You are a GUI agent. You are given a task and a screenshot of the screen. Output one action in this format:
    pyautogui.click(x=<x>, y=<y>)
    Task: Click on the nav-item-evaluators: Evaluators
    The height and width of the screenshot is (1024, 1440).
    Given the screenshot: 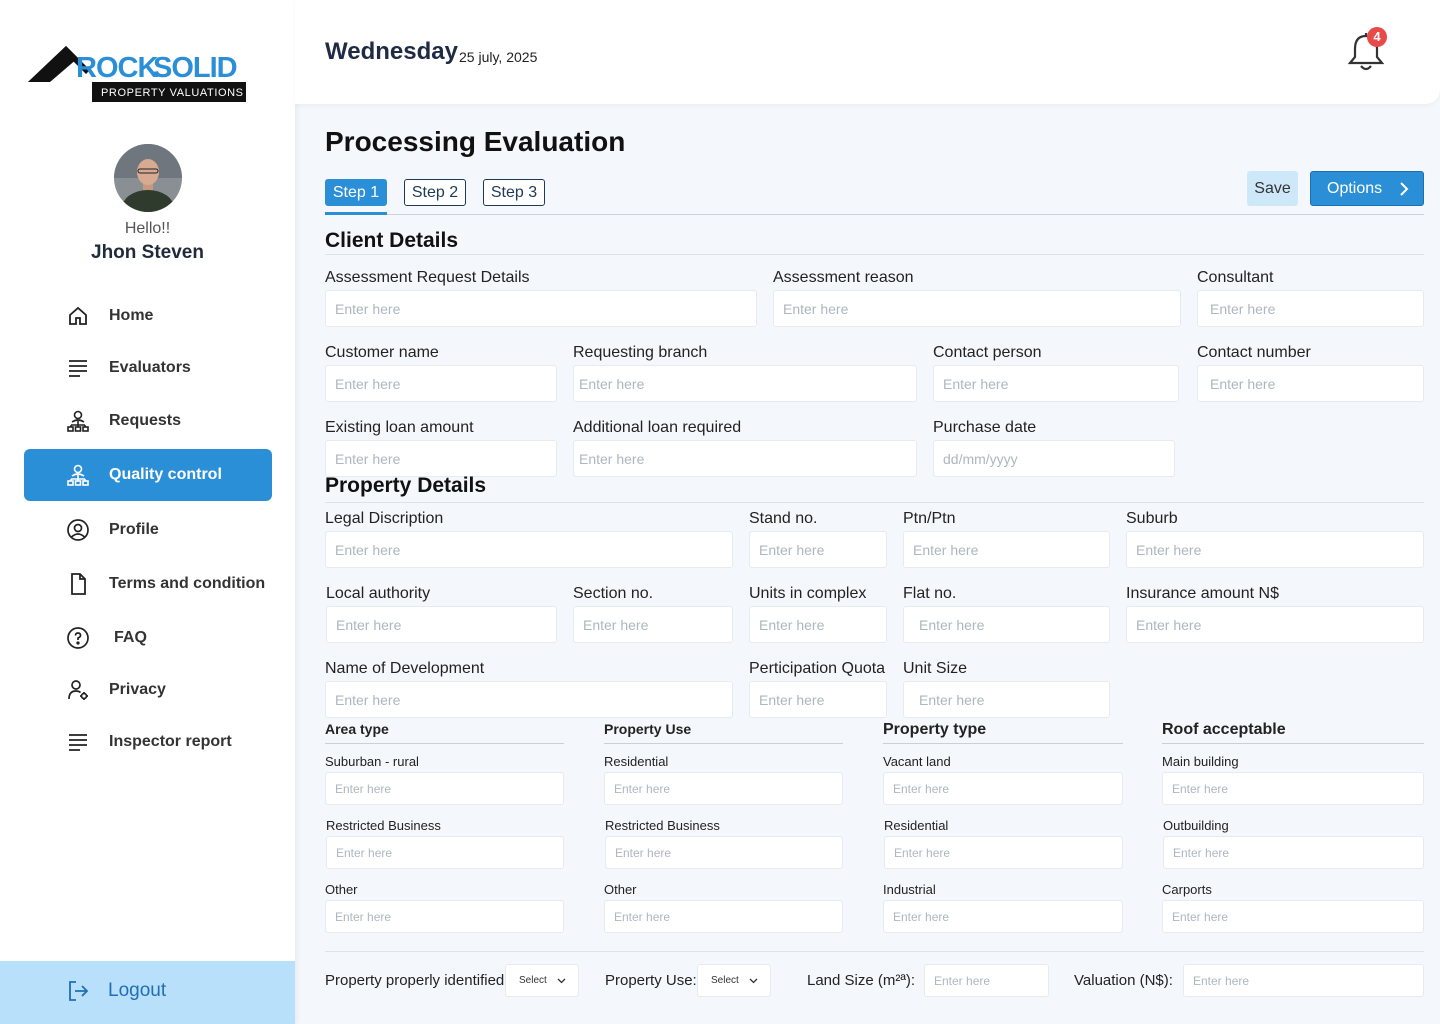 What is the action you would take?
    pyautogui.click(x=148, y=368)
    